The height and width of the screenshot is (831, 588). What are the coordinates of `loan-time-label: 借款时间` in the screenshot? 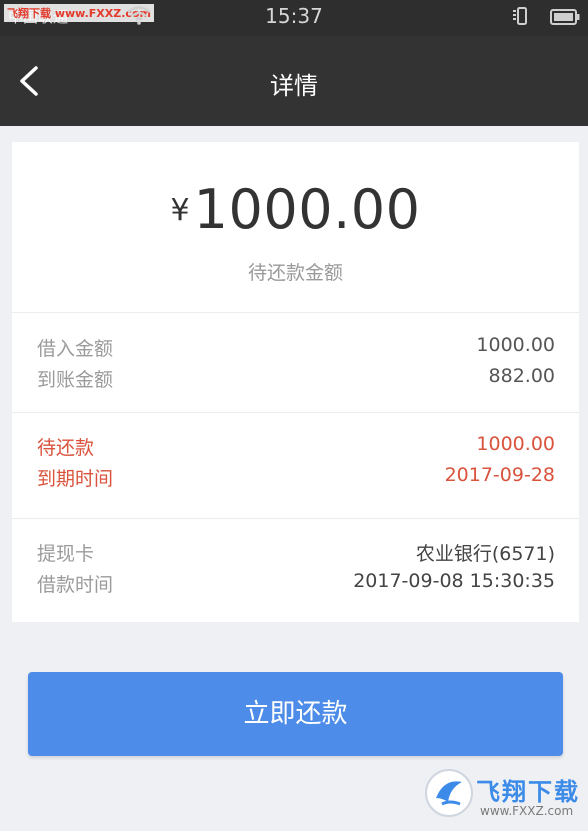 It's located at (75, 585).